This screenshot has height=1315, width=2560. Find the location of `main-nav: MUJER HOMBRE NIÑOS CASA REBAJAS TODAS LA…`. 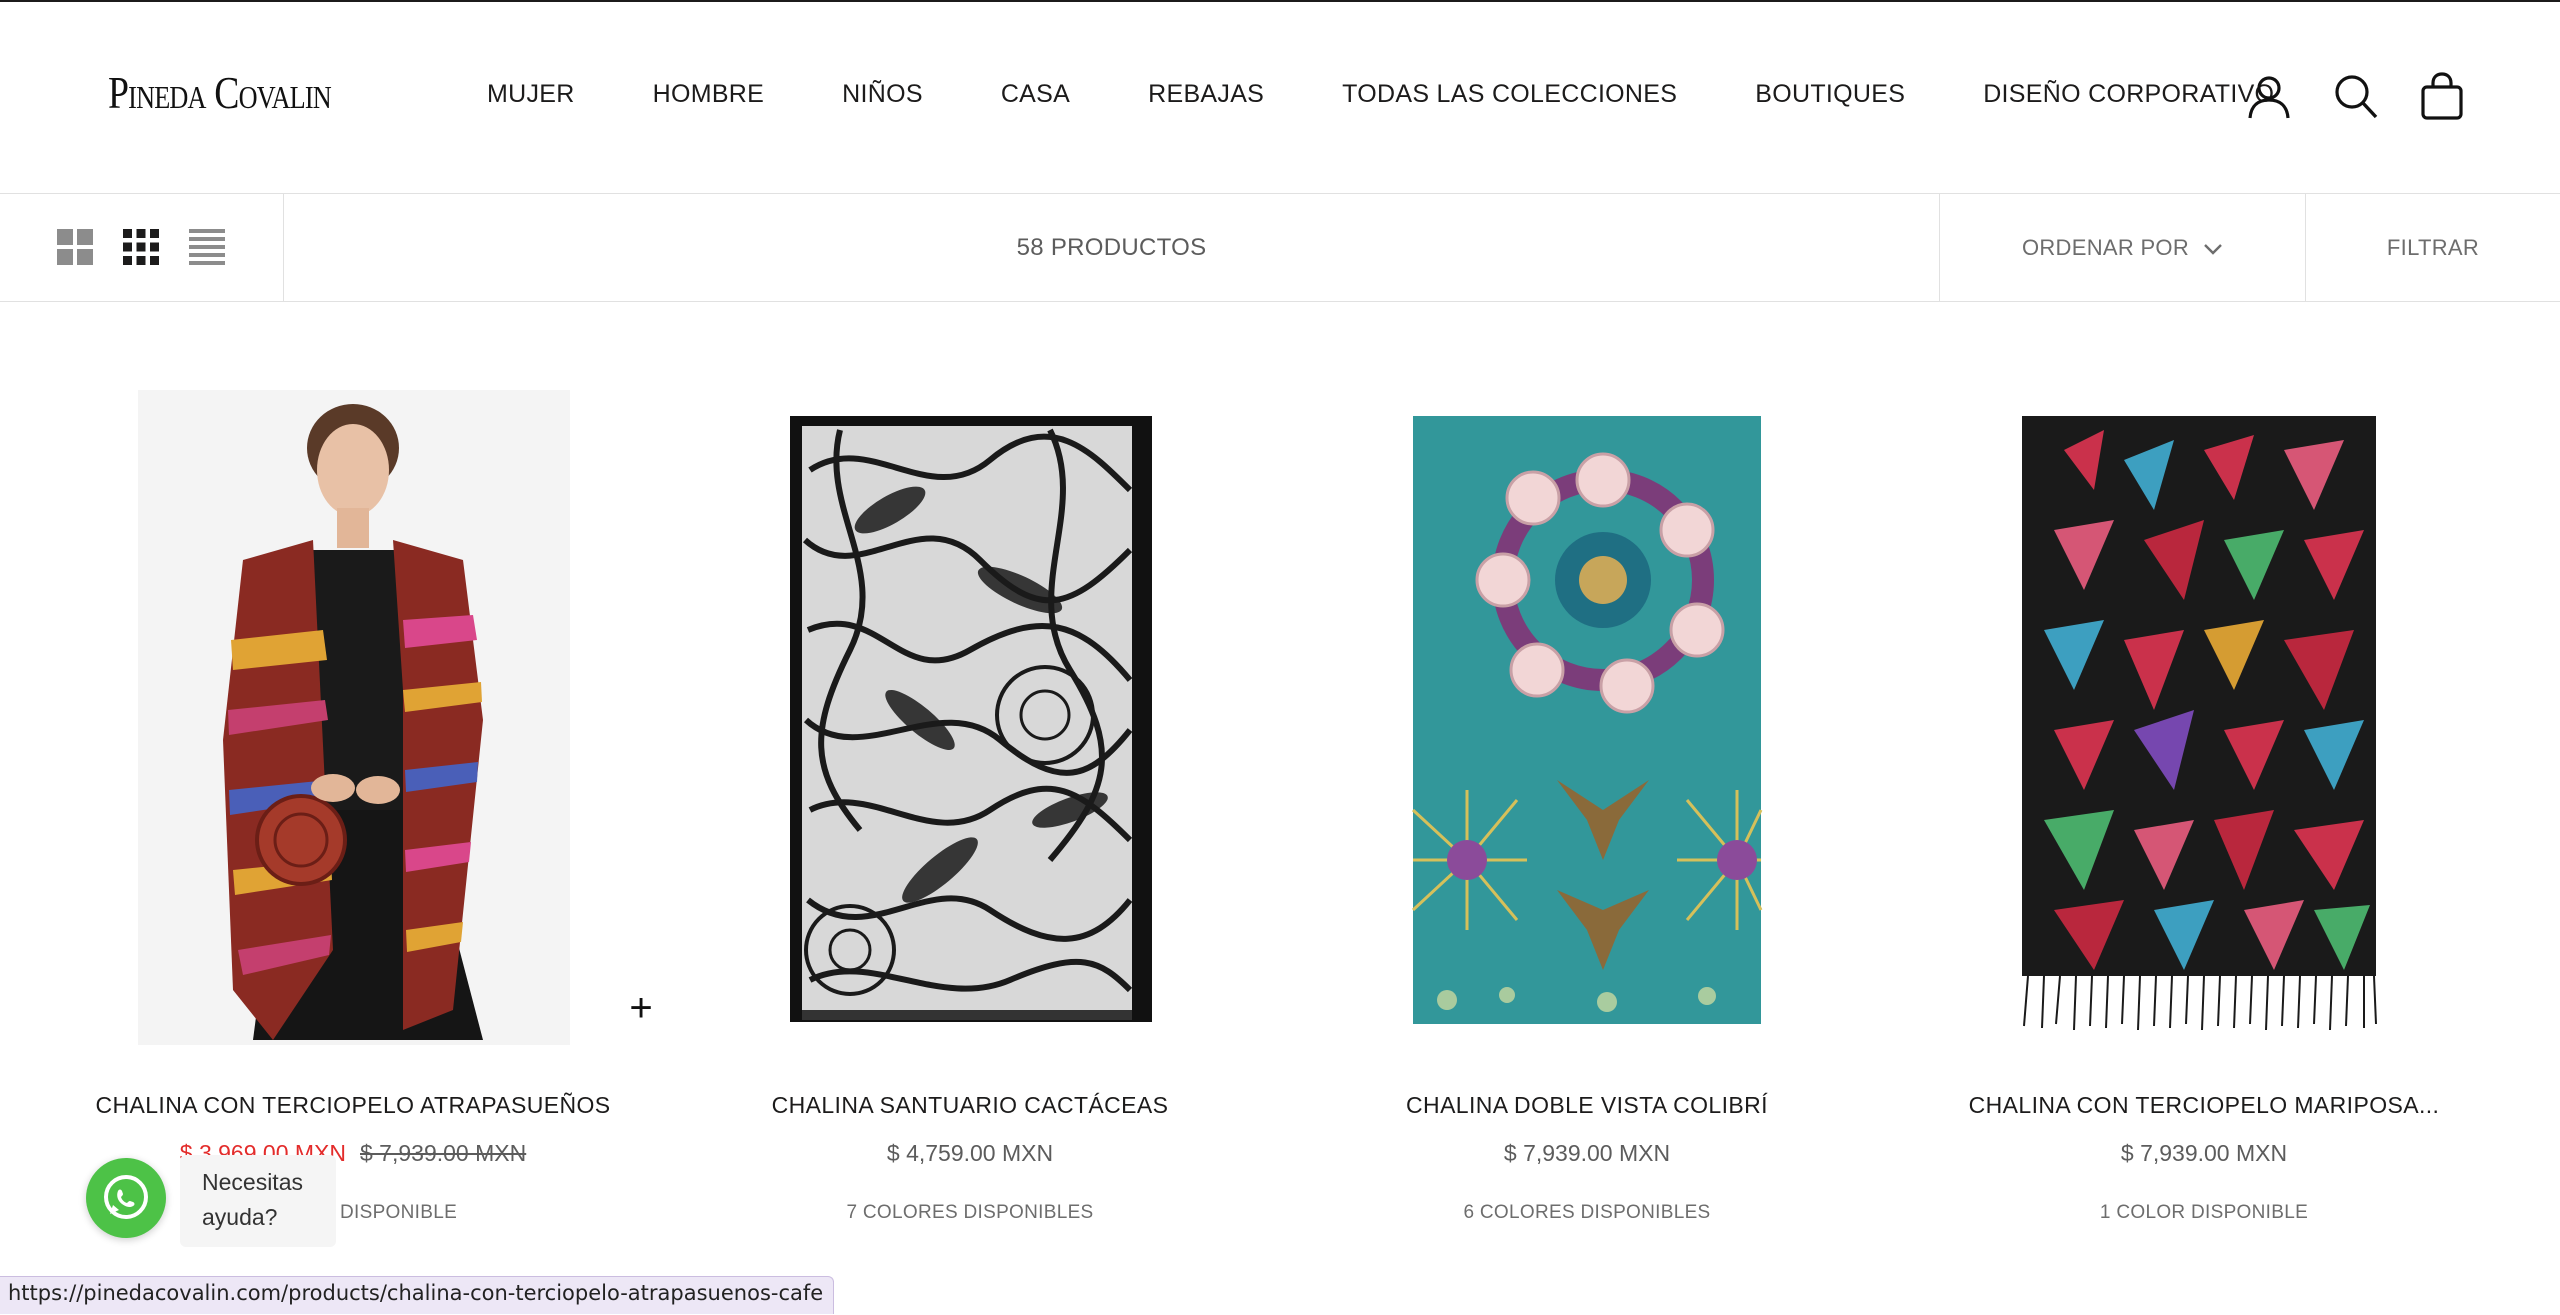

main-nav: MUJER HOMBRE NIÑOS CASA REBAJAS TODAS LA… is located at coordinates (1380, 94).